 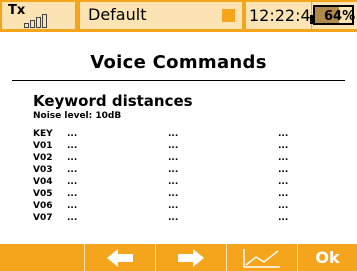 I want to click on noise-level: Noise level: 10dB, so click(x=77, y=116).